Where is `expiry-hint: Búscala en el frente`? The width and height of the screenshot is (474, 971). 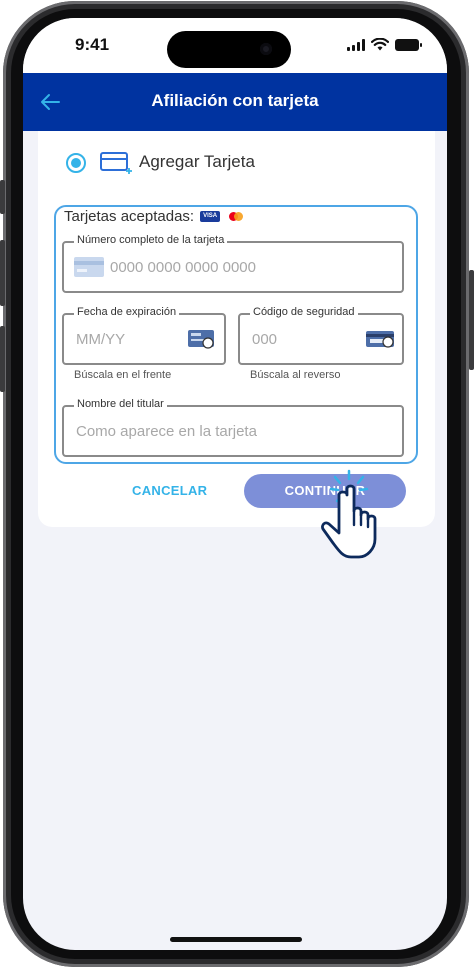 expiry-hint: Búscala en el frente is located at coordinates (123, 375).